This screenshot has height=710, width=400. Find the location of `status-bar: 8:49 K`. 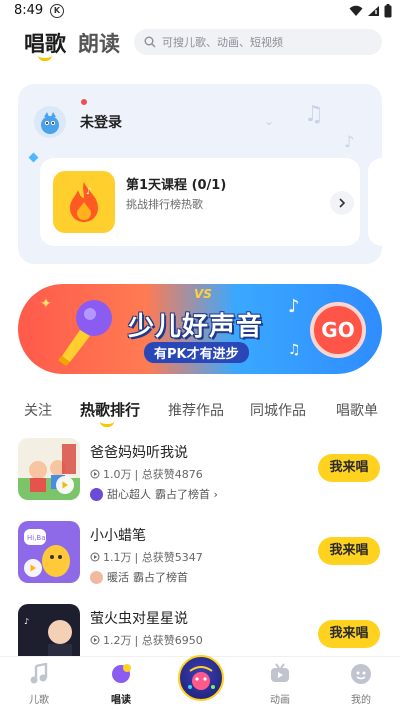

status-bar: 8:49 K is located at coordinates (200, 12).